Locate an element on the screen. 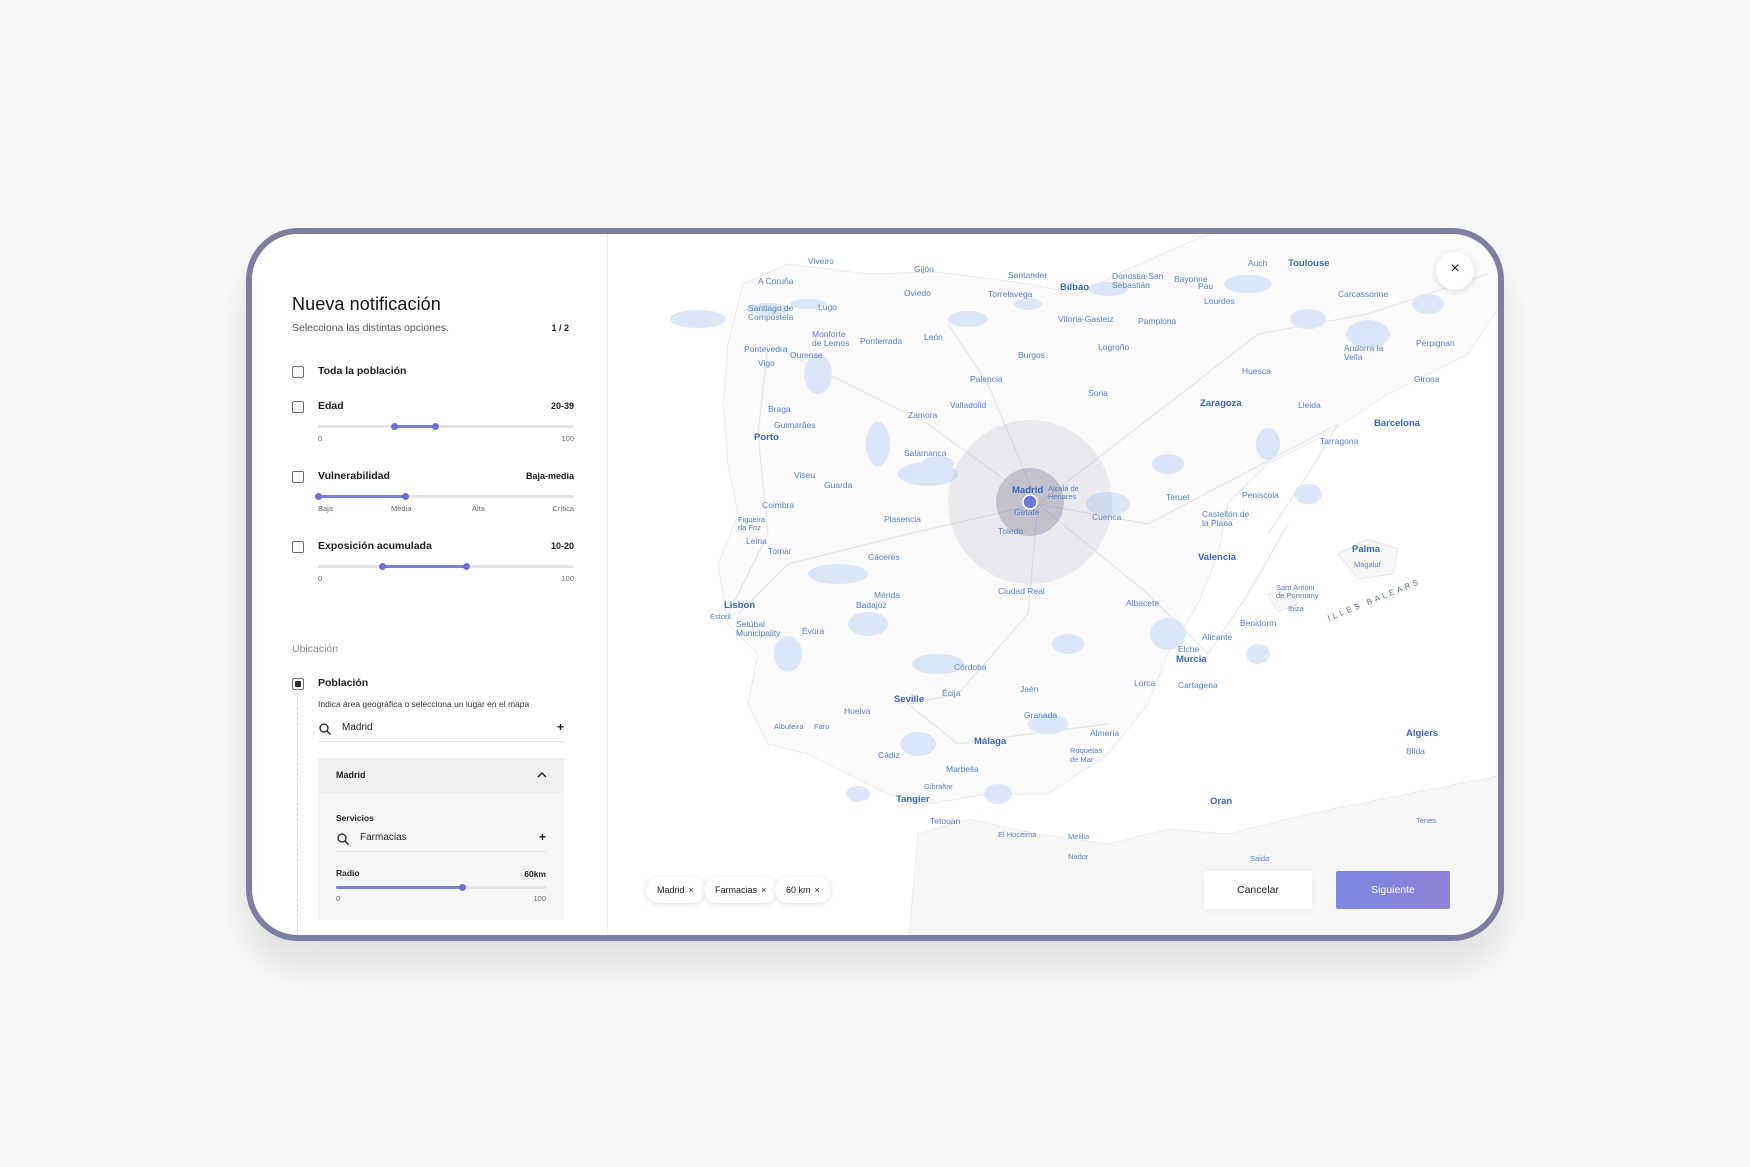  option-toda-poblacion: Toda la población is located at coordinates (433, 372).